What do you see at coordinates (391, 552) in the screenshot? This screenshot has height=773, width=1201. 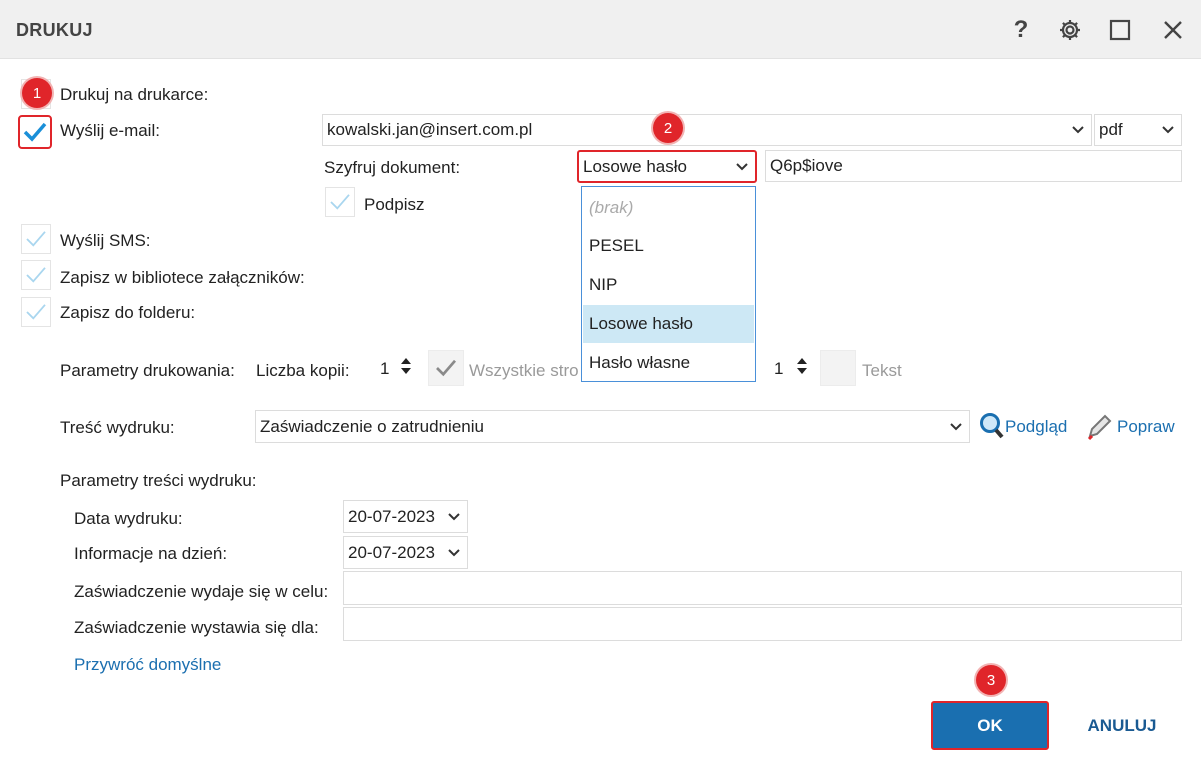 I see `info-date-value: 20-07-2023` at bounding box center [391, 552].